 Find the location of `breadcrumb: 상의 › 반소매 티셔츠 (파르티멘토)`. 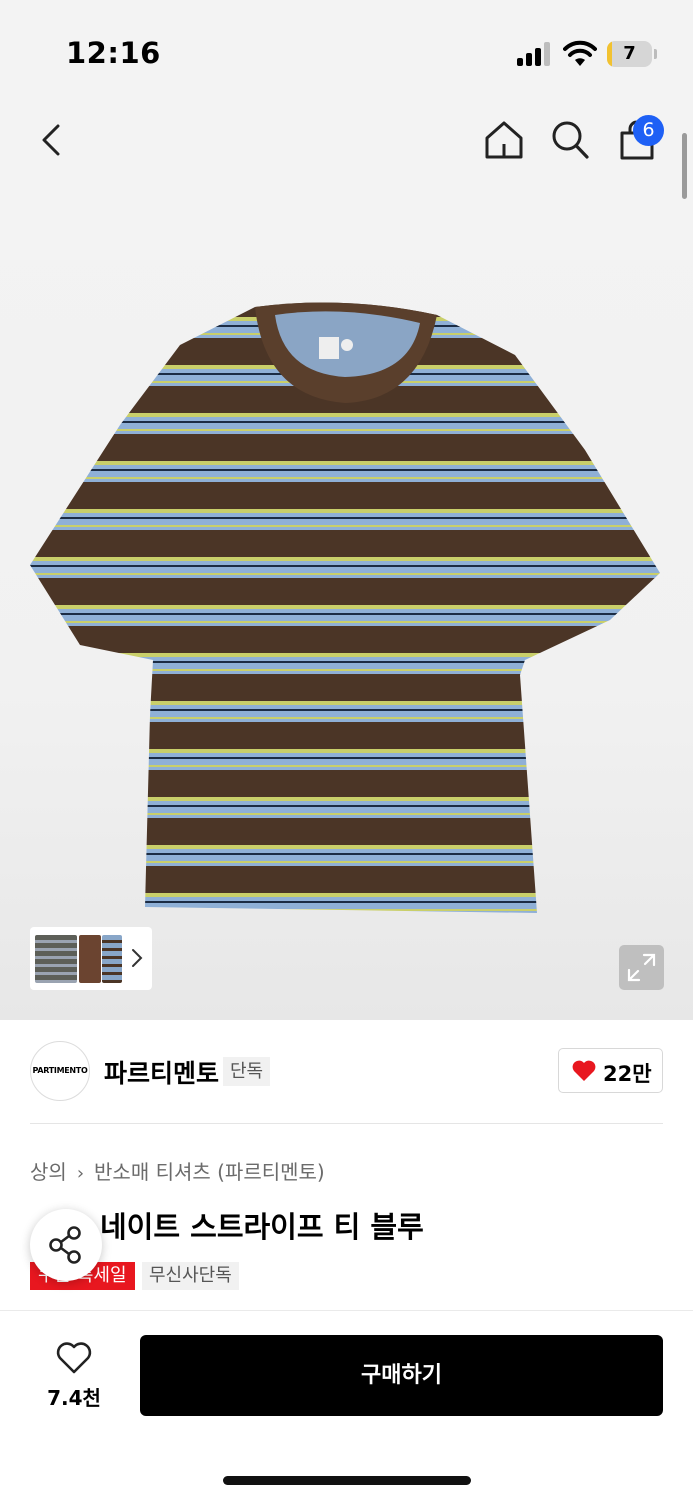

breadcrumb: 상의 › 반소매 티셔츠 (파르티멘토) is located at coordinates (177, 1170).